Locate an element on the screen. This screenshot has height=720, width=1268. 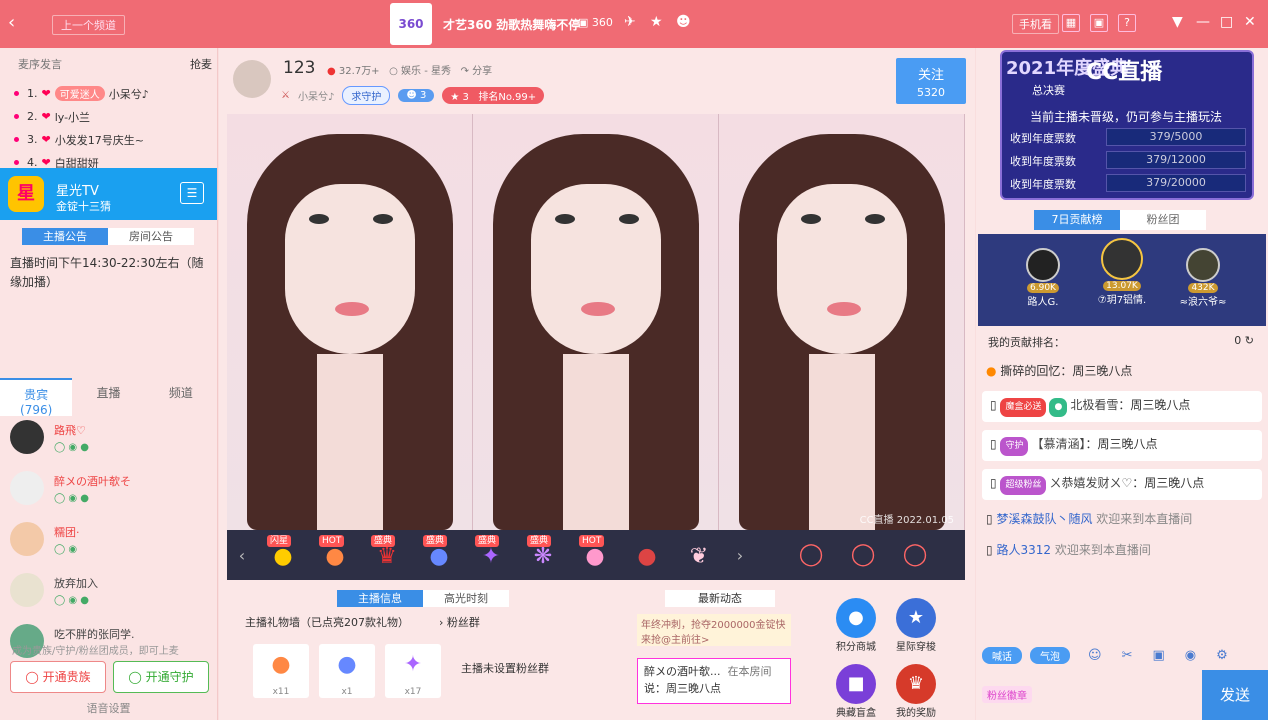
chat-message: ▯ 路人3312 欢迎来到本直播间 is located at coordinates (1122, 550).